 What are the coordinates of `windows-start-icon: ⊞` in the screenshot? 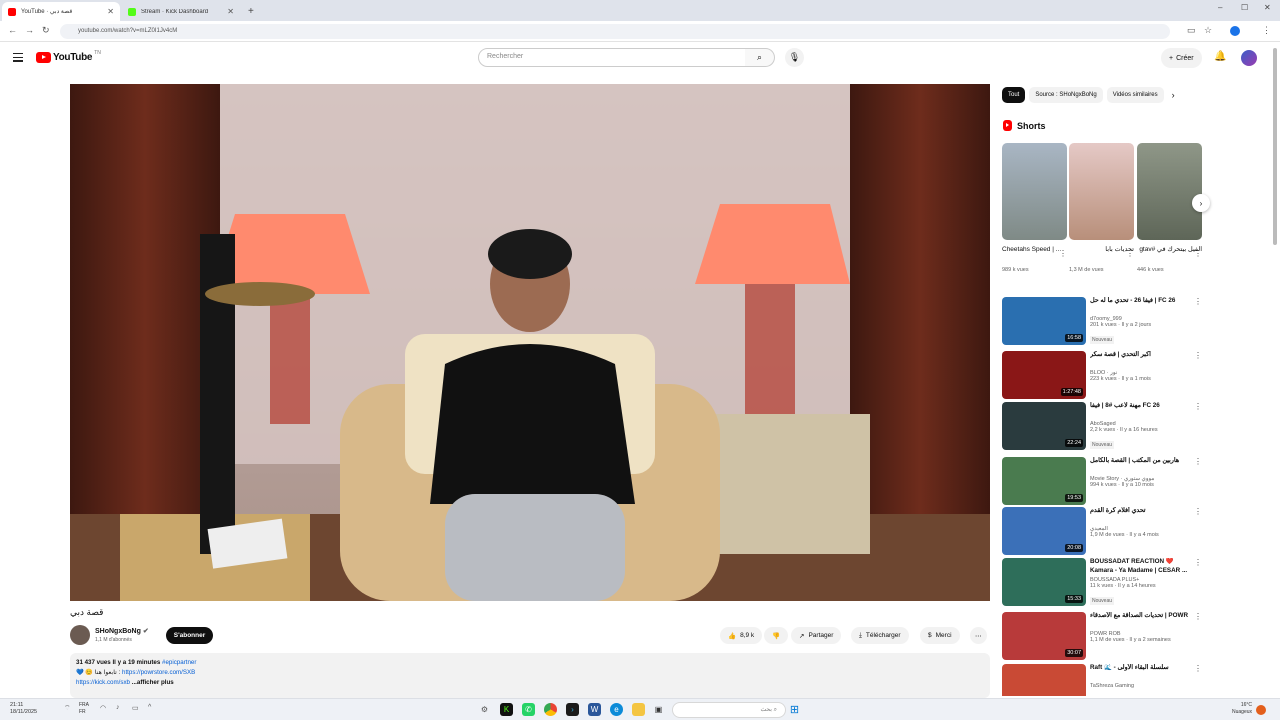 It's located at (794, 709).